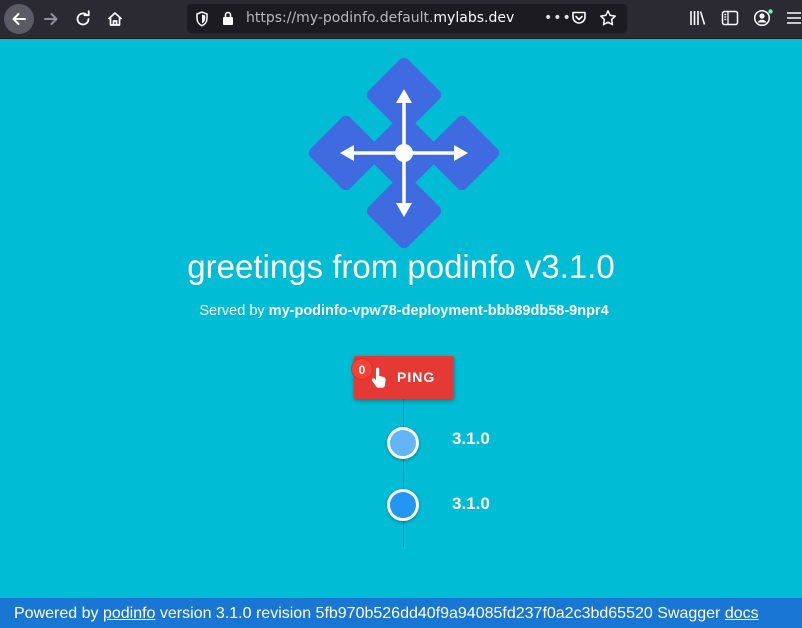 Image resolution: width=802 pixels, height=628 pixels. What do you see at coordinates (403, 473) in the screenshot?
I see `timeline-line` at bounding box center [403, 473].